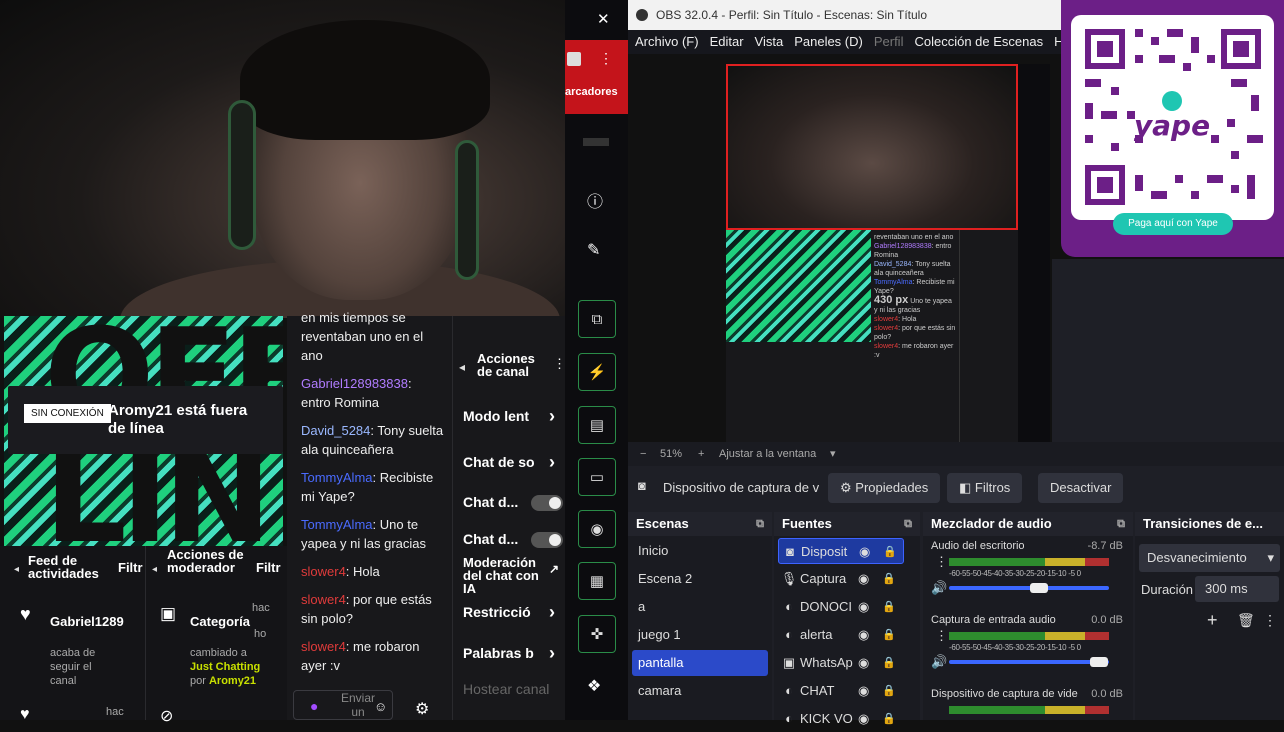 This screenshot has width=1284, height=732. I want to click on emoji-icon: ☺, so click(380, 706).